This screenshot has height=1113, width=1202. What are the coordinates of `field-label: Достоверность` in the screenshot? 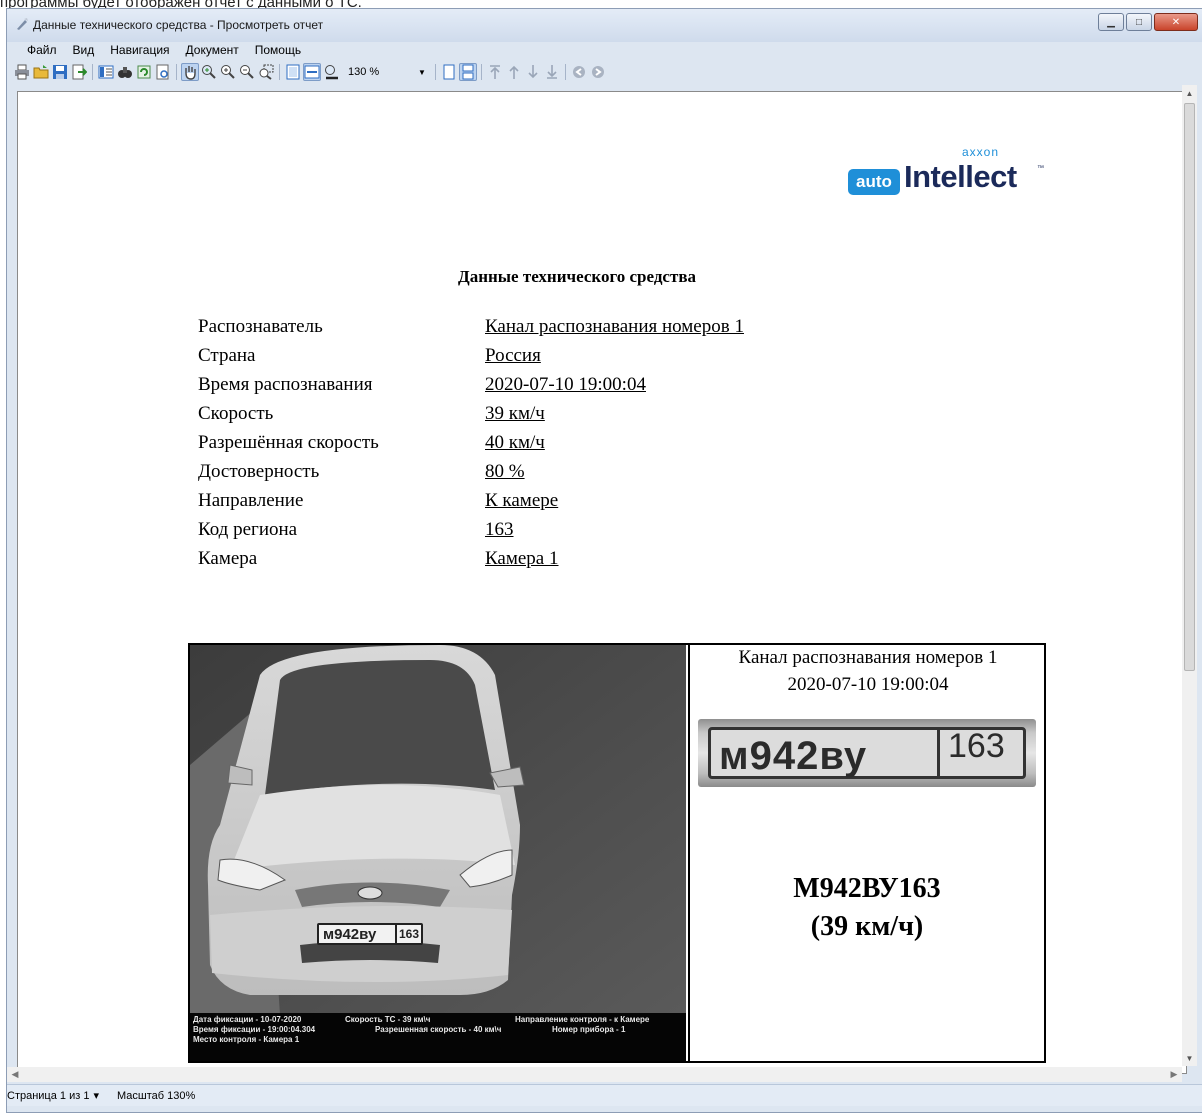 It's located at (259, 471).